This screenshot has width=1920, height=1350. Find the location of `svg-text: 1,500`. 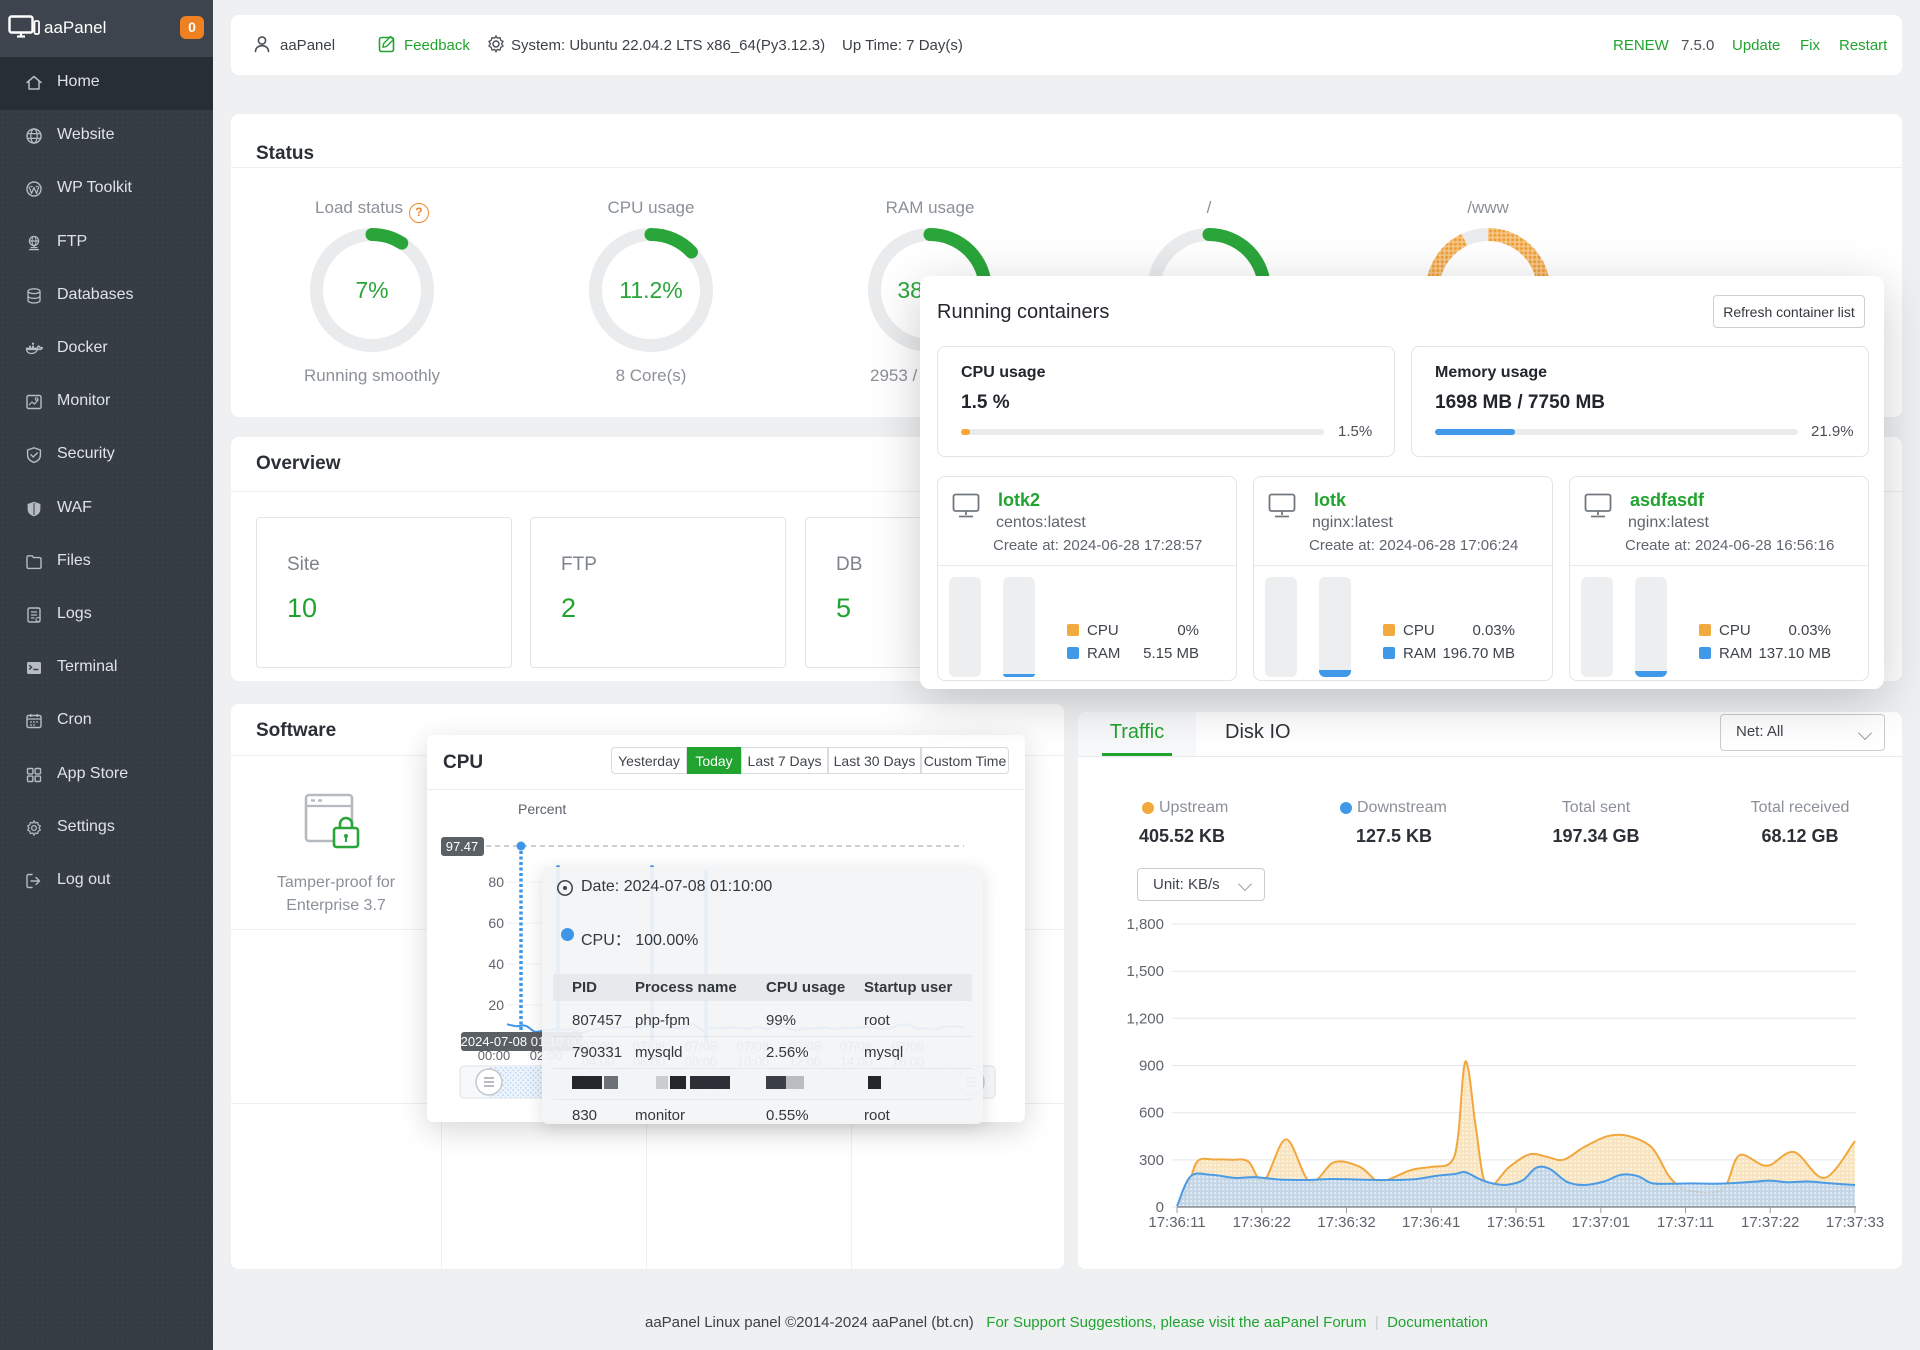

svg-text: 1,500 is located at coordinates (1145, 971).